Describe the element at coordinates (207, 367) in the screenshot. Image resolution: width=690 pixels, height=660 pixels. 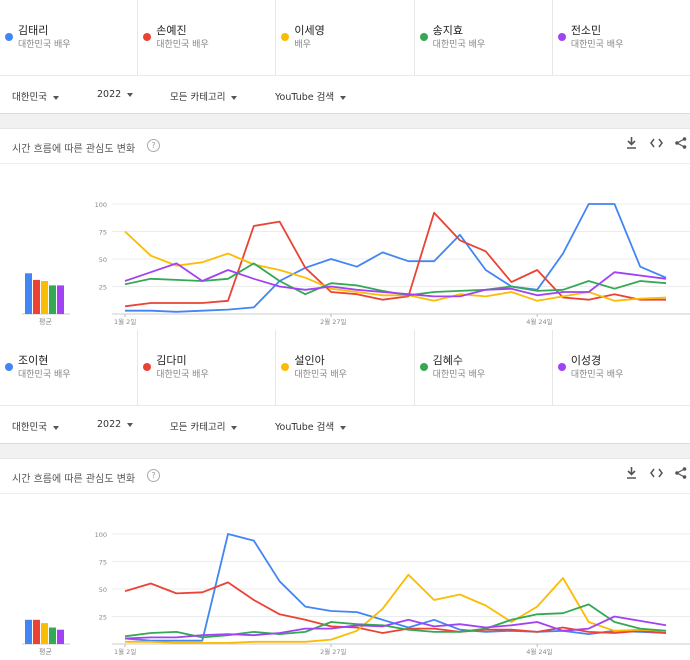
I see `search-term-card: 김다미 대한민국 배우` at that location.